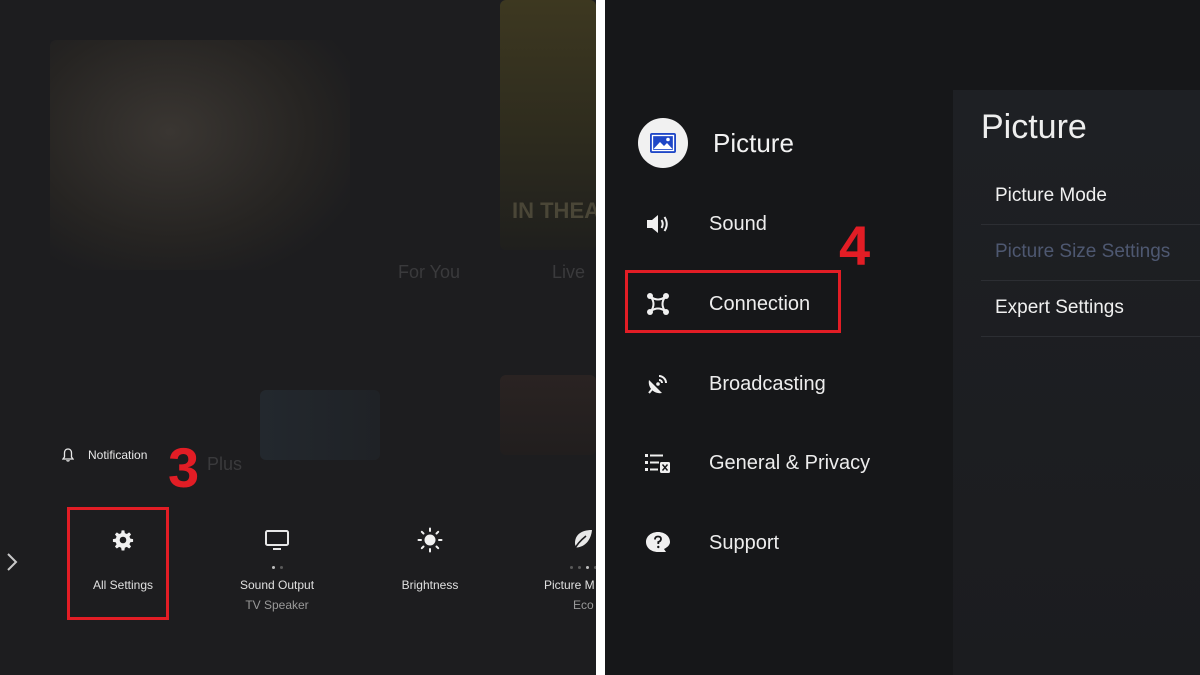 The width and height of the screenshot is (1200, 675). What do you see at coordinates (12, 565) in the screenshot?
I see `scroll-left-arrow-icon` at bounding box center [12, 565].